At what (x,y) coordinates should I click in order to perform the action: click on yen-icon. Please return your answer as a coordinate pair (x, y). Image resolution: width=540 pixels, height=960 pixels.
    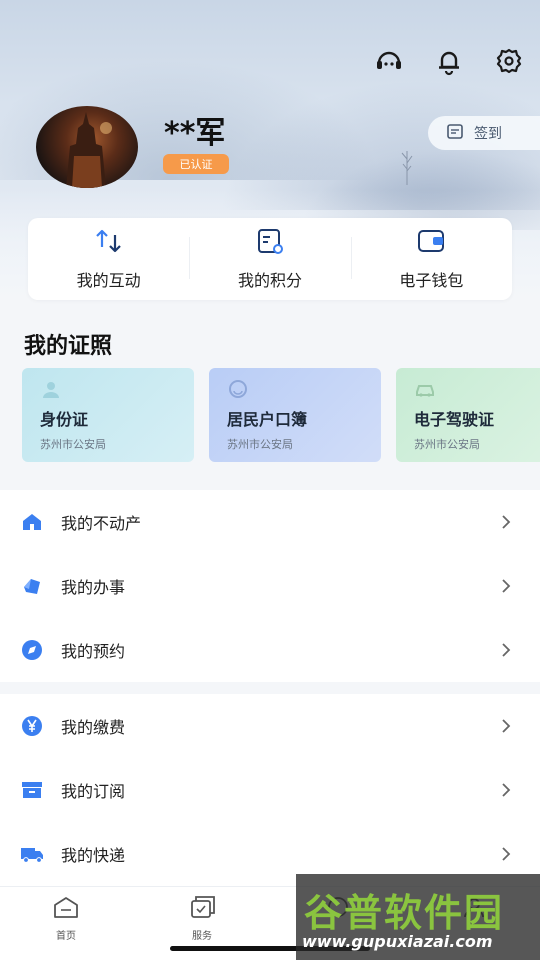
    Looking at the image, I should click on (32, 726).